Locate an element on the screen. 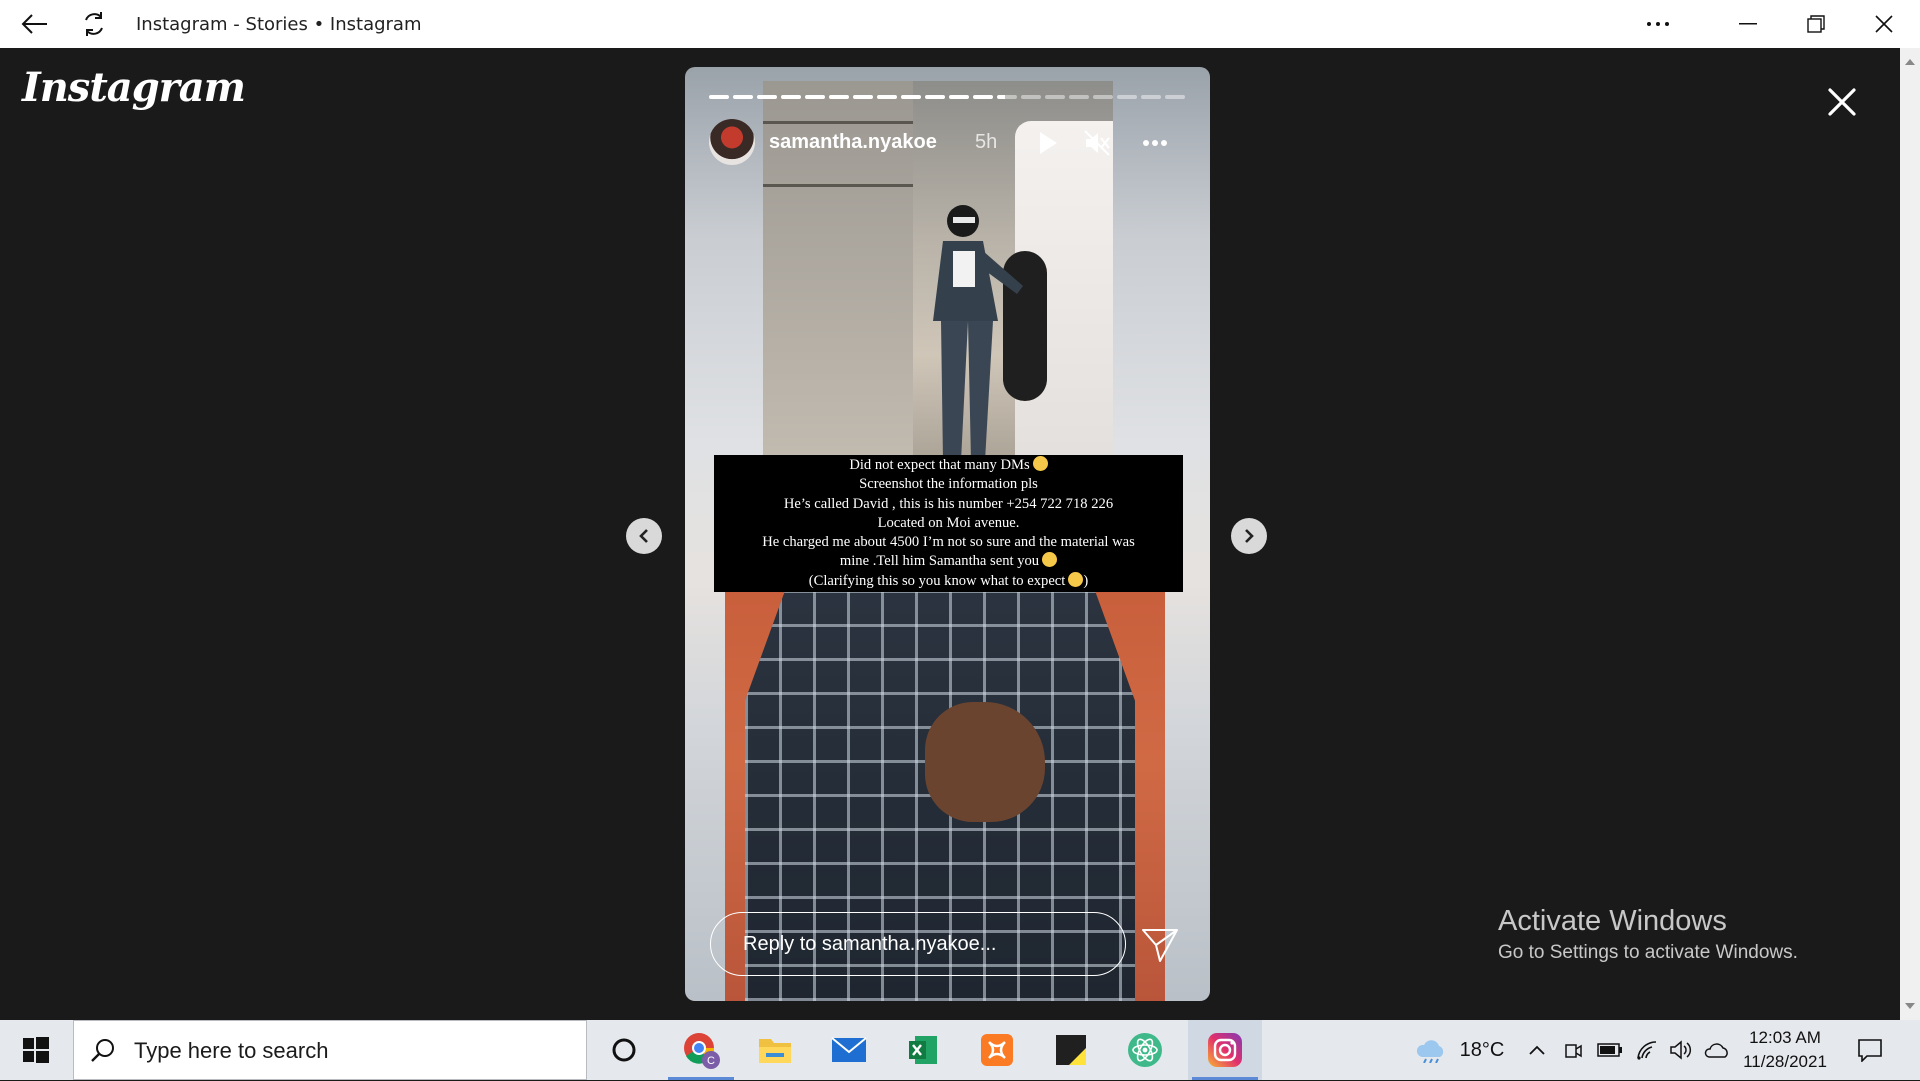  caption-line-suffix: ) is located at coordinates (1086, 580).